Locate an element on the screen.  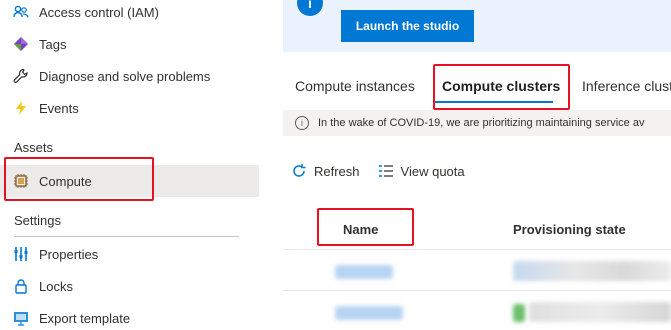
tab-compute-instances: Compute instances is located at coordinates (355, 86).